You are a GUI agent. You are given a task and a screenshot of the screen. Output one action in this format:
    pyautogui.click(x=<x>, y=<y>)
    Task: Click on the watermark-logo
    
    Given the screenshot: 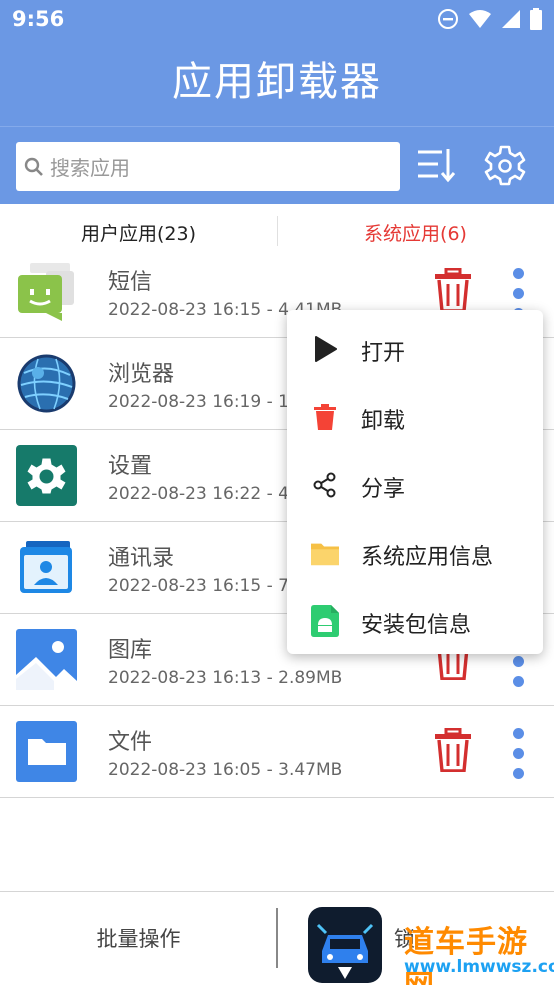 What is the action you would take?
    pyautogui.click(x=345, y=945)
    